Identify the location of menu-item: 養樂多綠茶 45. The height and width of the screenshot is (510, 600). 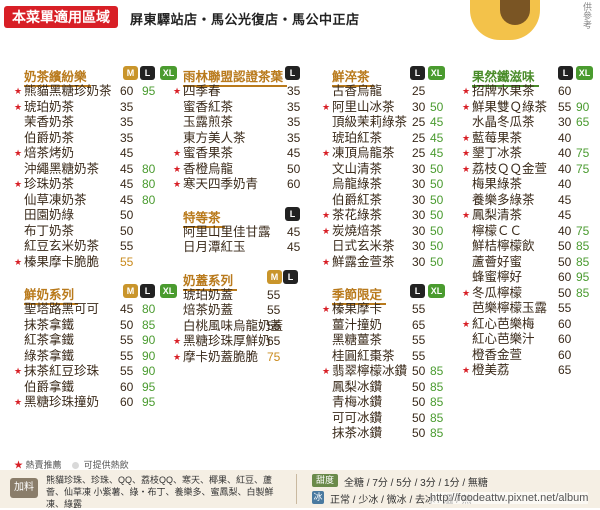
(536, 201).